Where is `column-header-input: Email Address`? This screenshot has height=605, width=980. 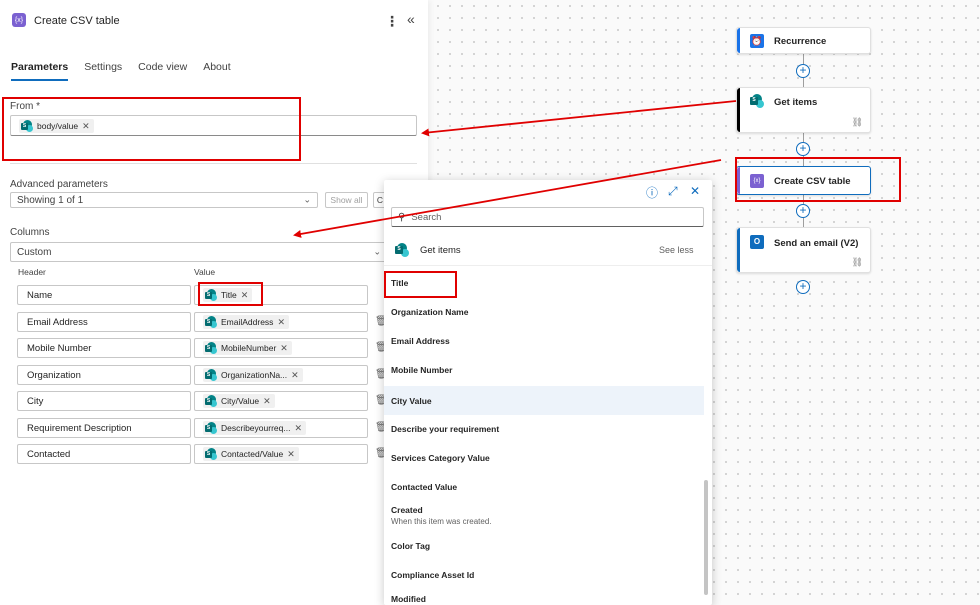 column-header-input: Email Address is located at coordinates (104, 322).